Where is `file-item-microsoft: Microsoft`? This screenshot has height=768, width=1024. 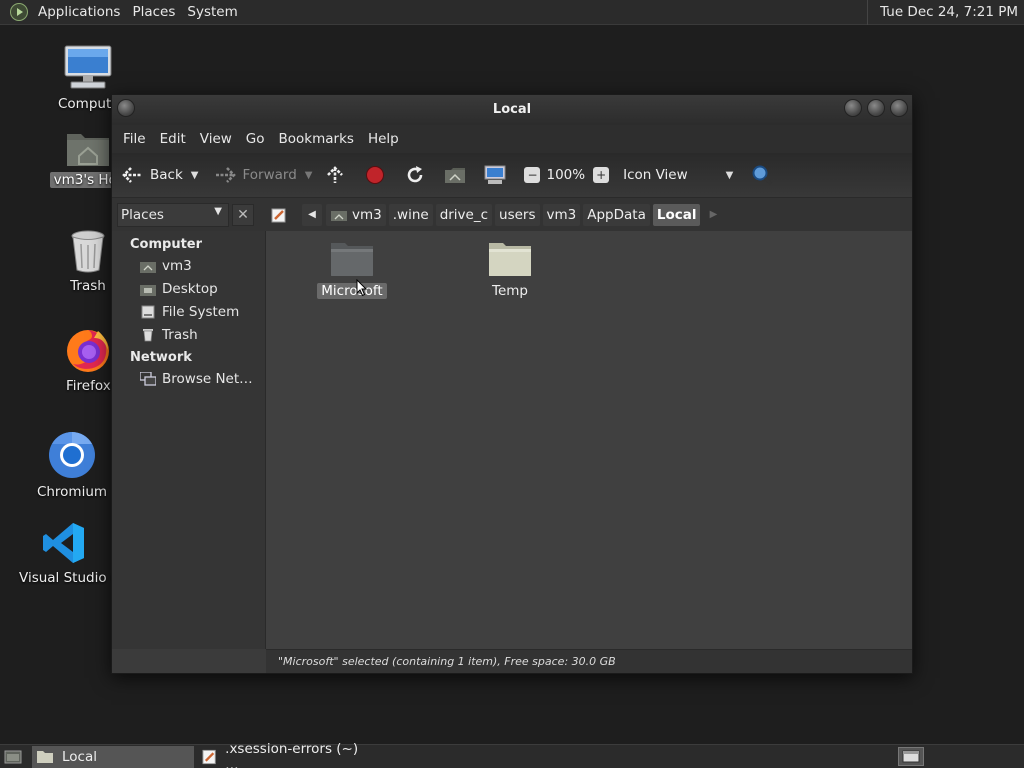 file-item-microsoft: Microsoft is located at coordinates (352, 269).